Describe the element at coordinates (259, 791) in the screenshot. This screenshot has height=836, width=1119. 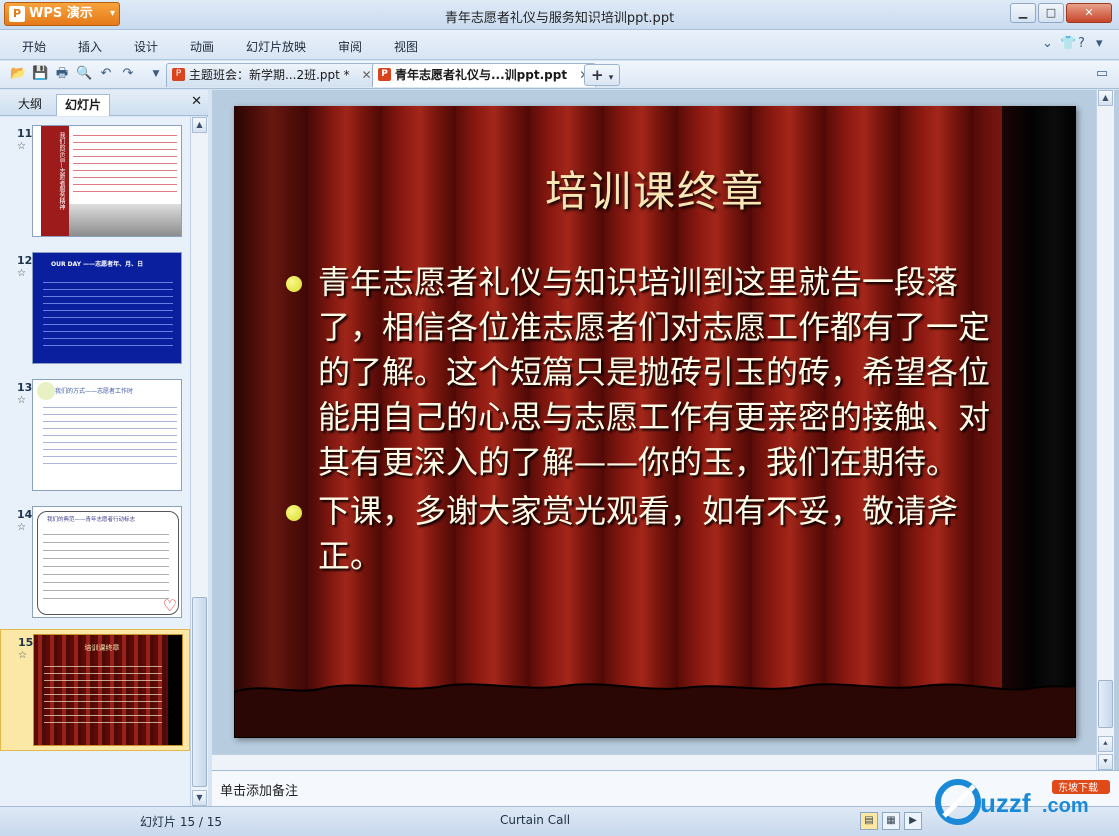
I see `notes-placeholder: 单击添加备注` at that location.